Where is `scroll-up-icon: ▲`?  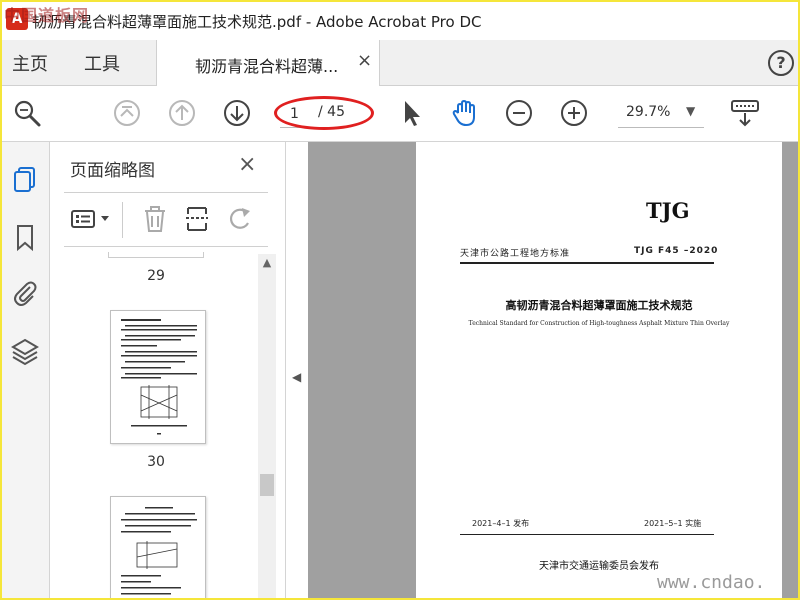 scroll-up-icon: ▲ is located at coordinates (267, 263).